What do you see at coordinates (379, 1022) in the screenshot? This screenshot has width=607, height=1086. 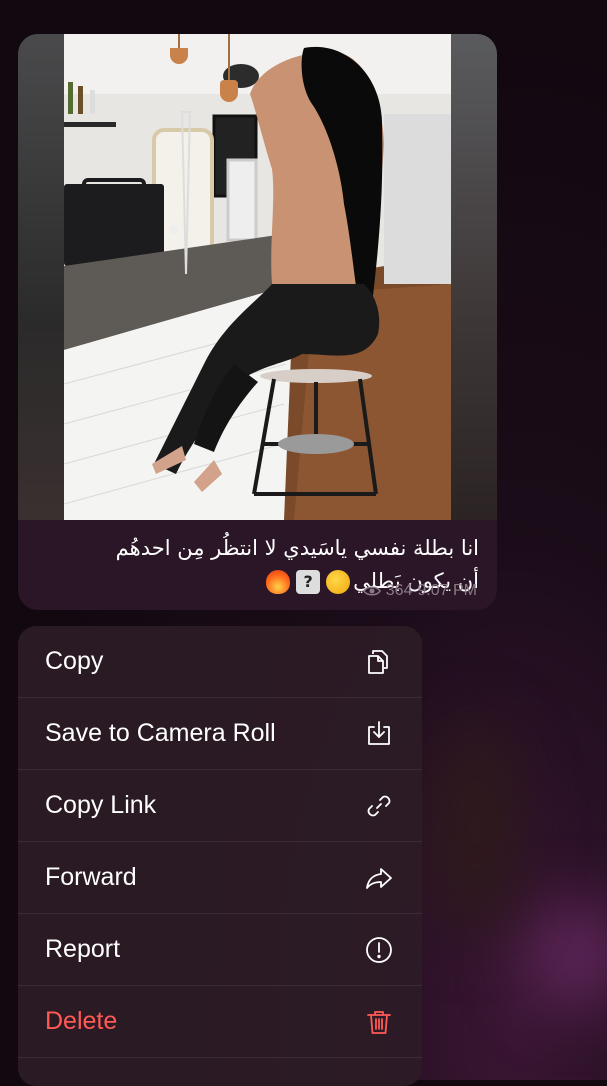 I see `trash-icon` at bounding box center [379, 1022].